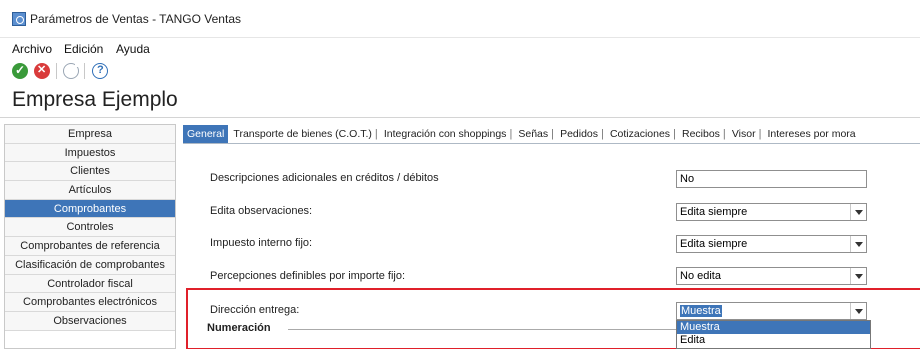 Image resolution: width=920 pixels, height=349 pixels. Describe the element at coordinates (460, 48) in the screenshot. I see `menu-bar: Archivo Edición Ayuda` at that location.